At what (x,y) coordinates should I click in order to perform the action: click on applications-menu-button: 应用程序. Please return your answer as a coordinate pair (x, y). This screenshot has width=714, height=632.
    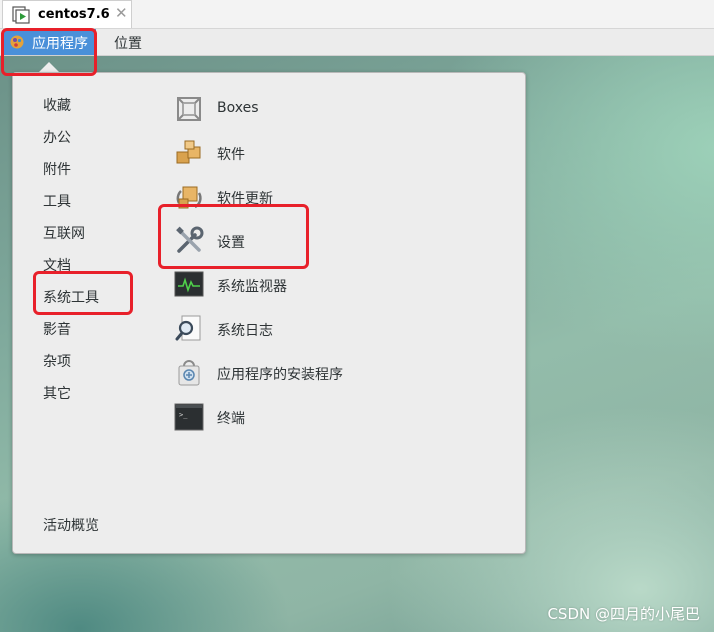
    Looking at the image, I should click on (50, 42).